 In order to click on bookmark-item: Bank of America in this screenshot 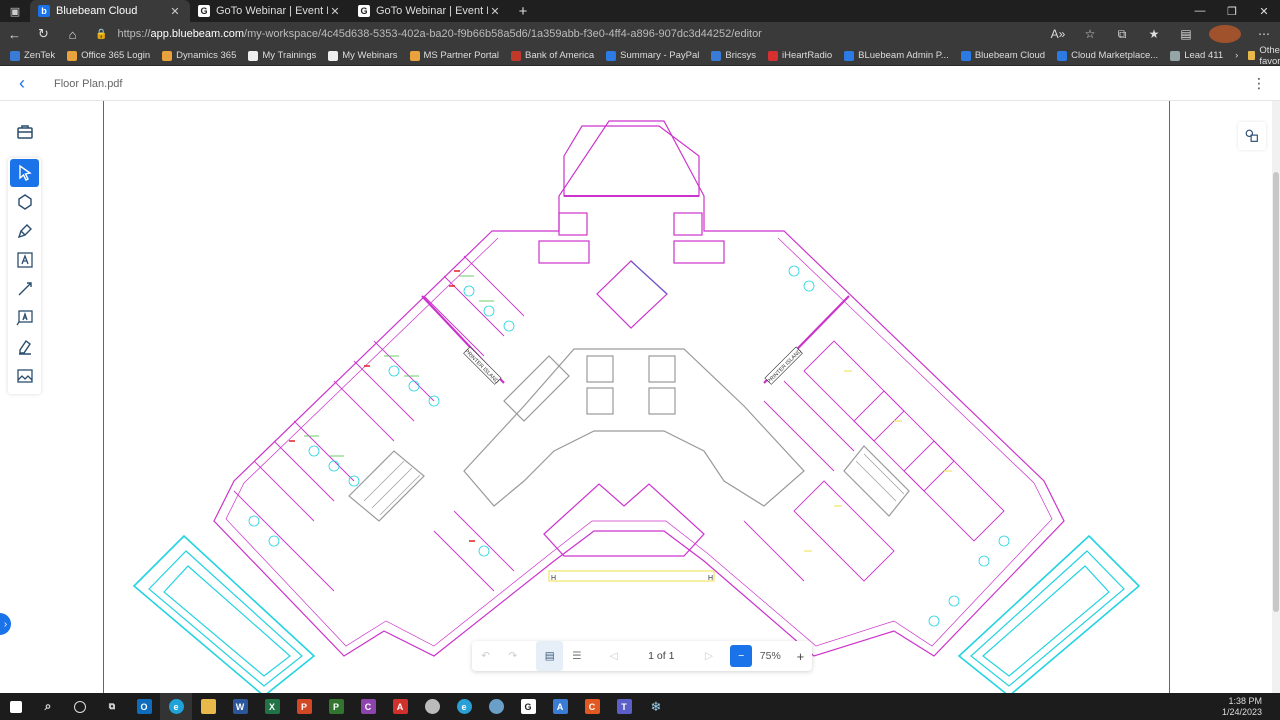, I will do `click(552, 55)`.